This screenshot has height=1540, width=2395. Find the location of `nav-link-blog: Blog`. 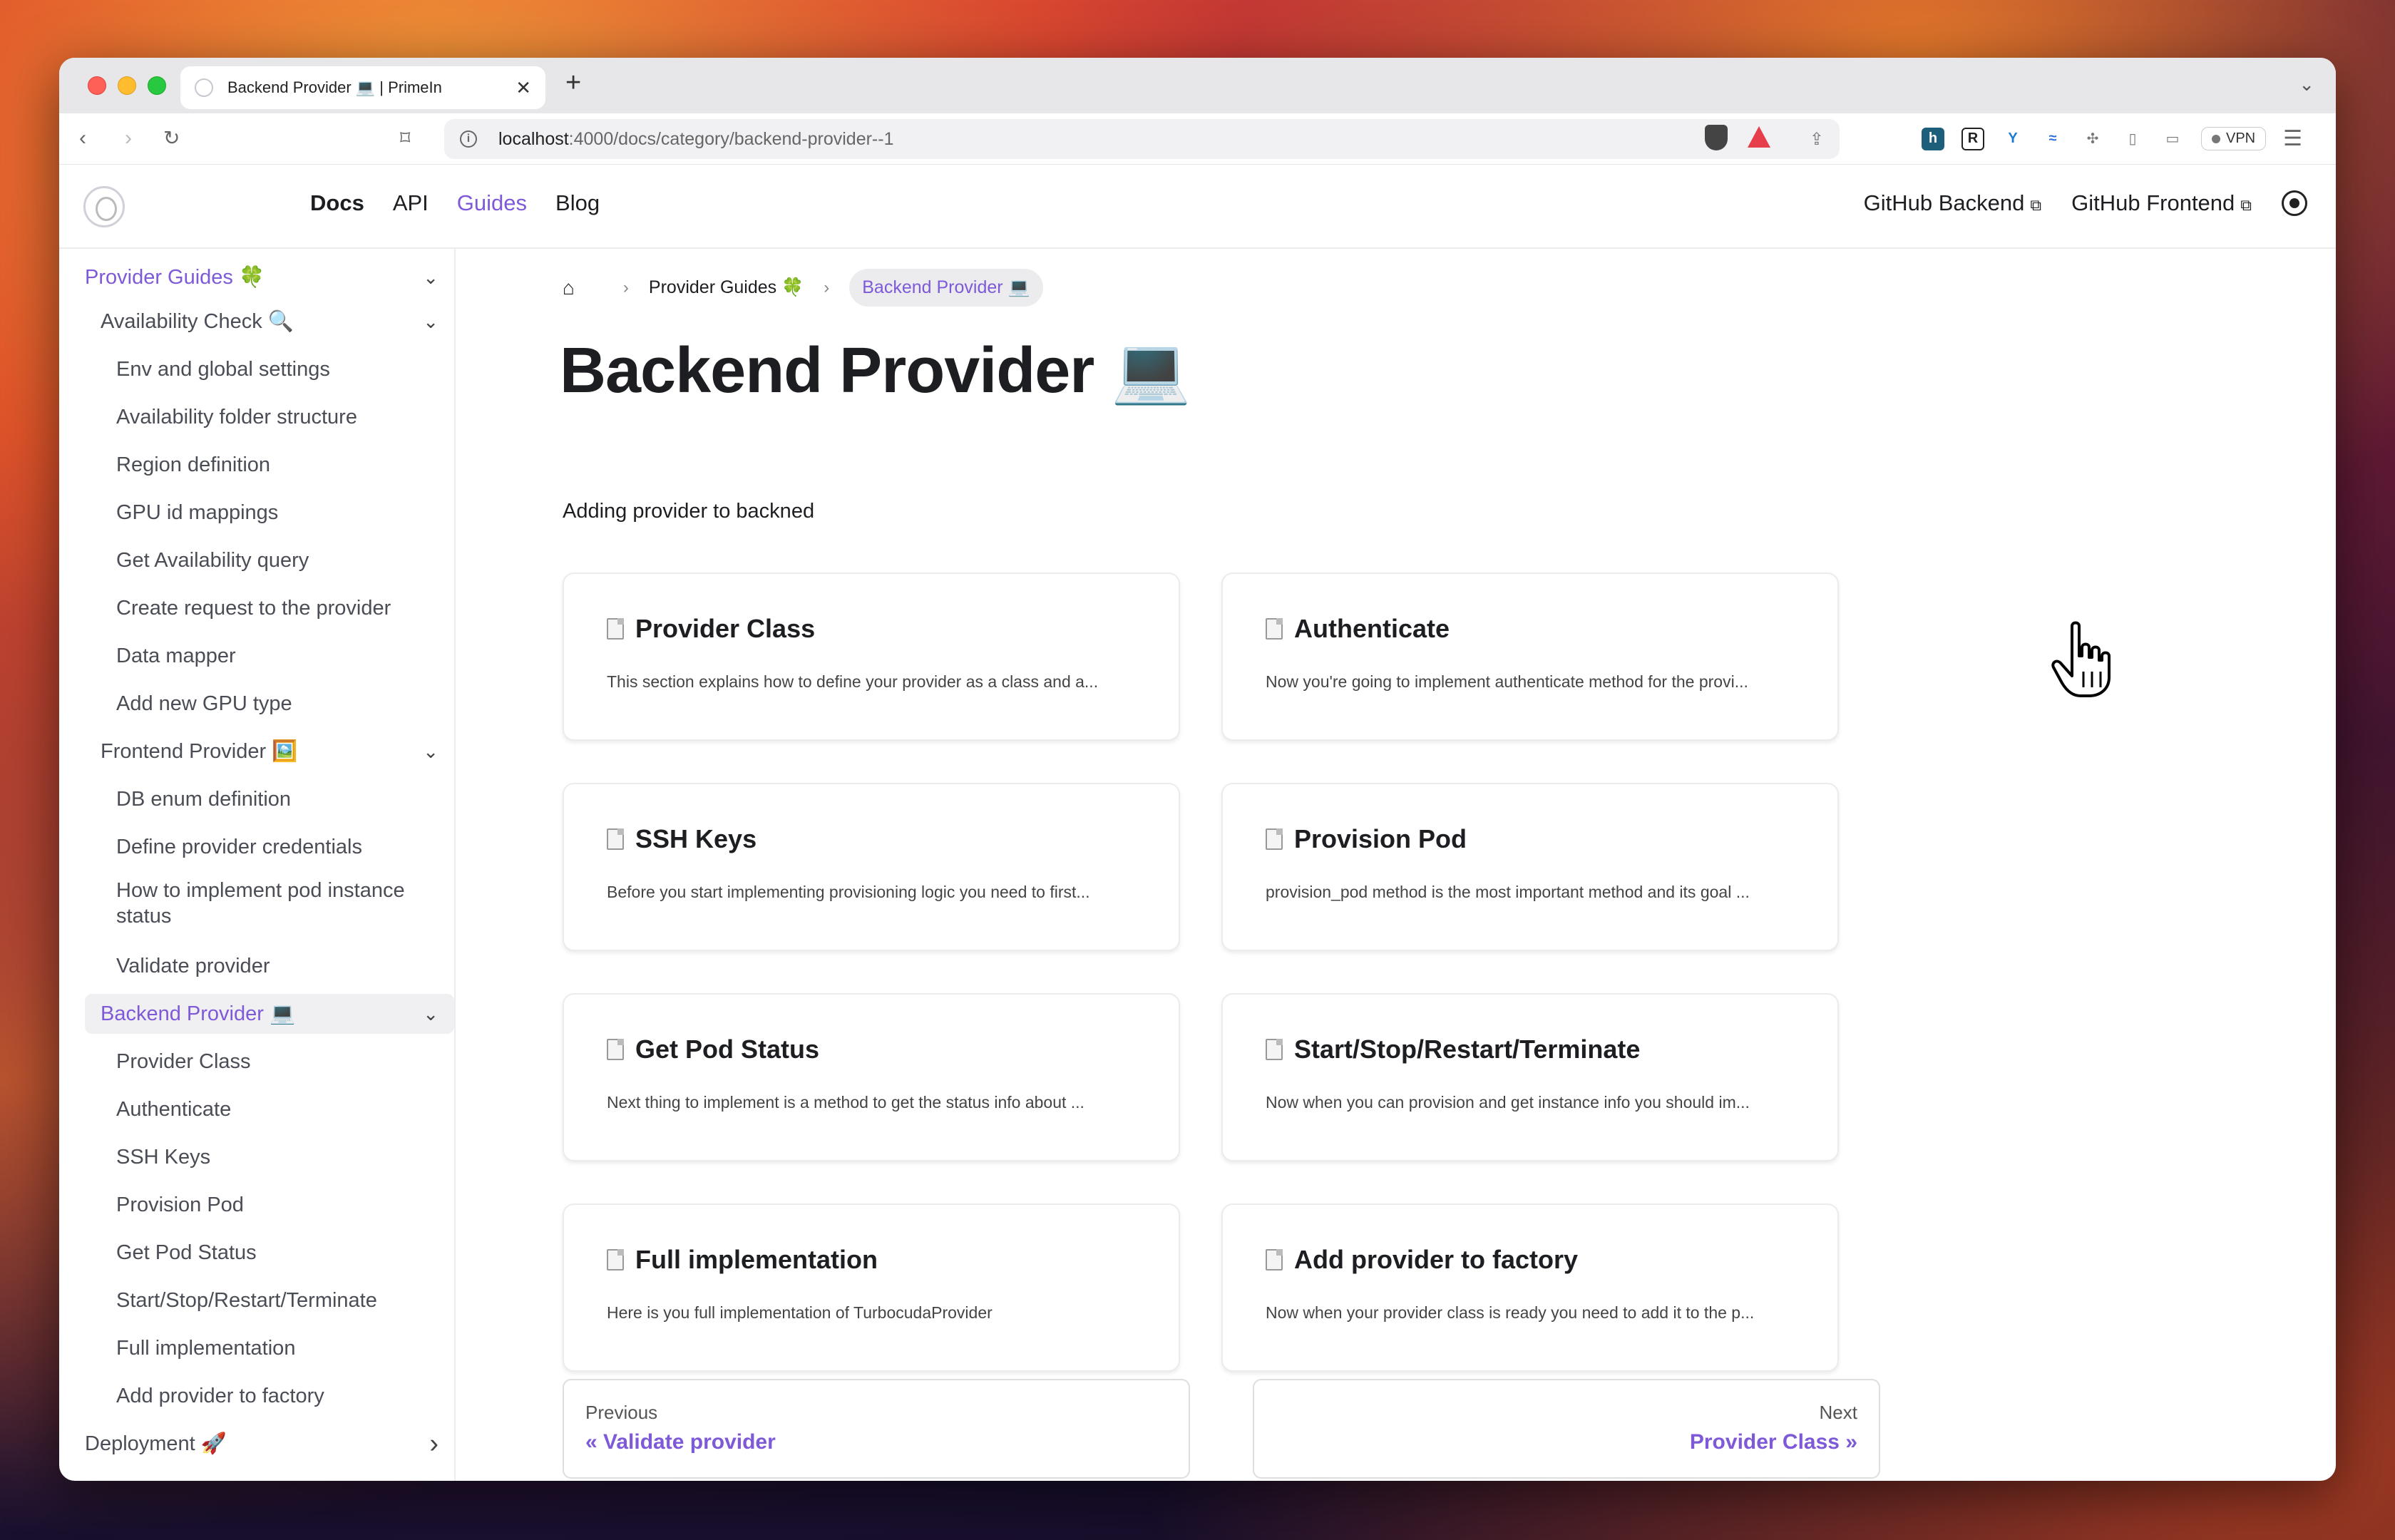

nav-link-blog: Blog is located at coordinates (577, 203).